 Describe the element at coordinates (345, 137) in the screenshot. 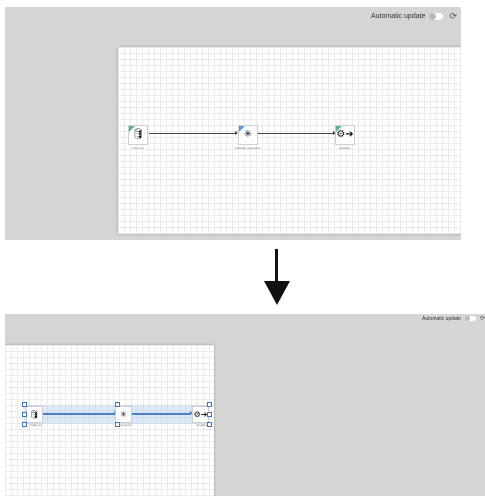

I see `node-analysis: ⚙➔ Analysis` at that location.